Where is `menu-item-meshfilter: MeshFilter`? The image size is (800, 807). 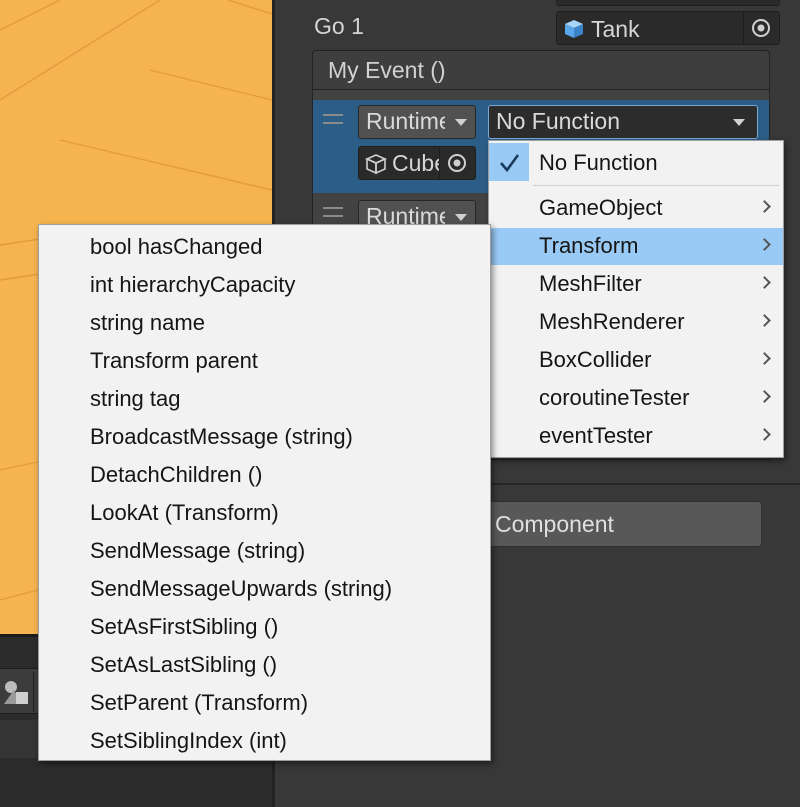 menu-item-meshfilter: MeshFilter is located at coordinates (636, 284).